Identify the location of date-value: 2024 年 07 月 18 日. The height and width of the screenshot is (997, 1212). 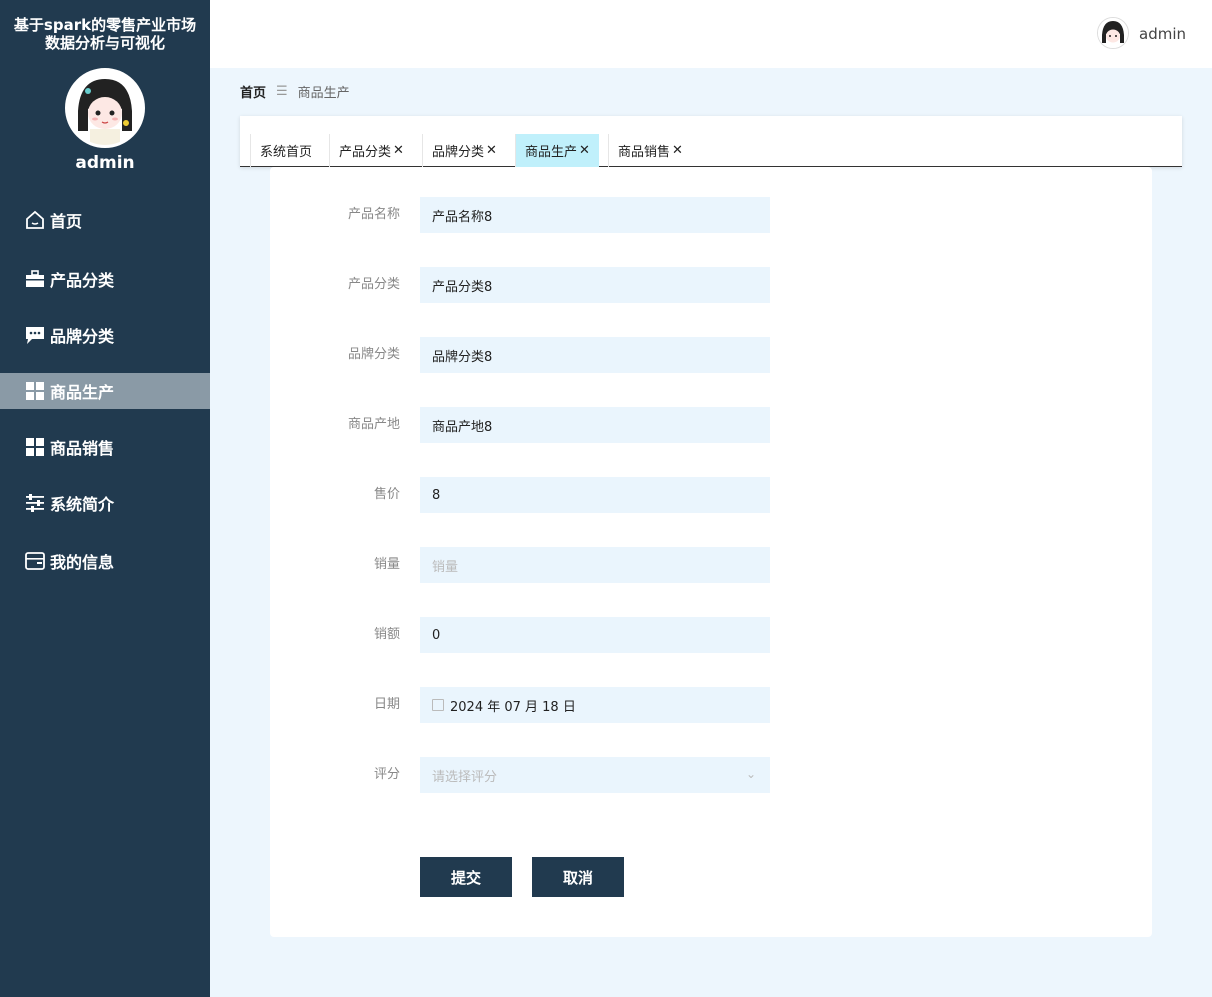
(513, 707).